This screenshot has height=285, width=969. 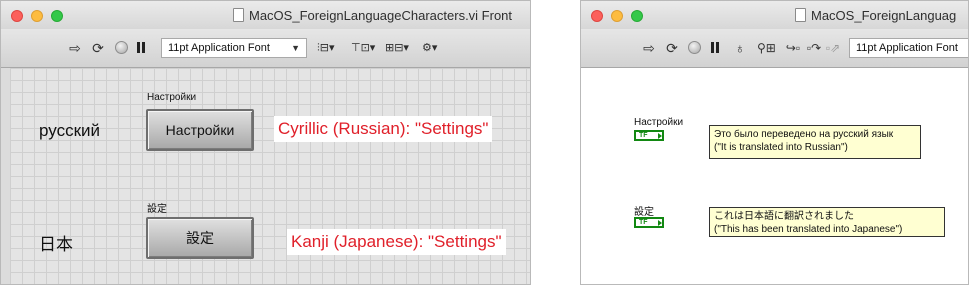 What do you see at coordinates (781, 147) in the screenshot?
I see `comment-line-2: ("It is translated into Russian")` at bounding box center [781, 147].